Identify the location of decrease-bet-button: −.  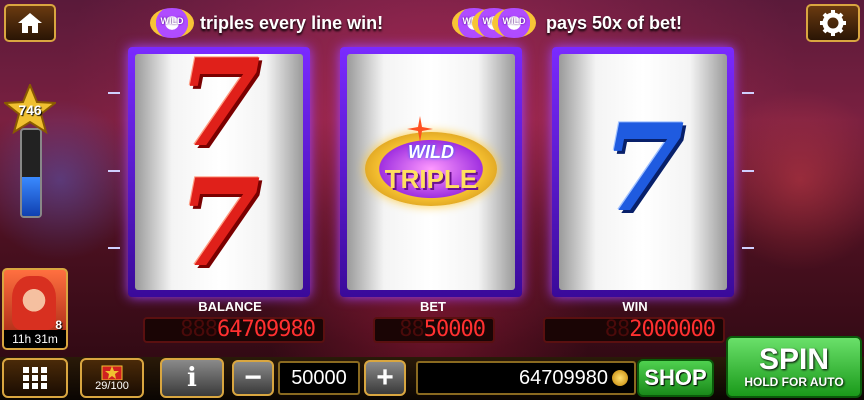
(253, 378).